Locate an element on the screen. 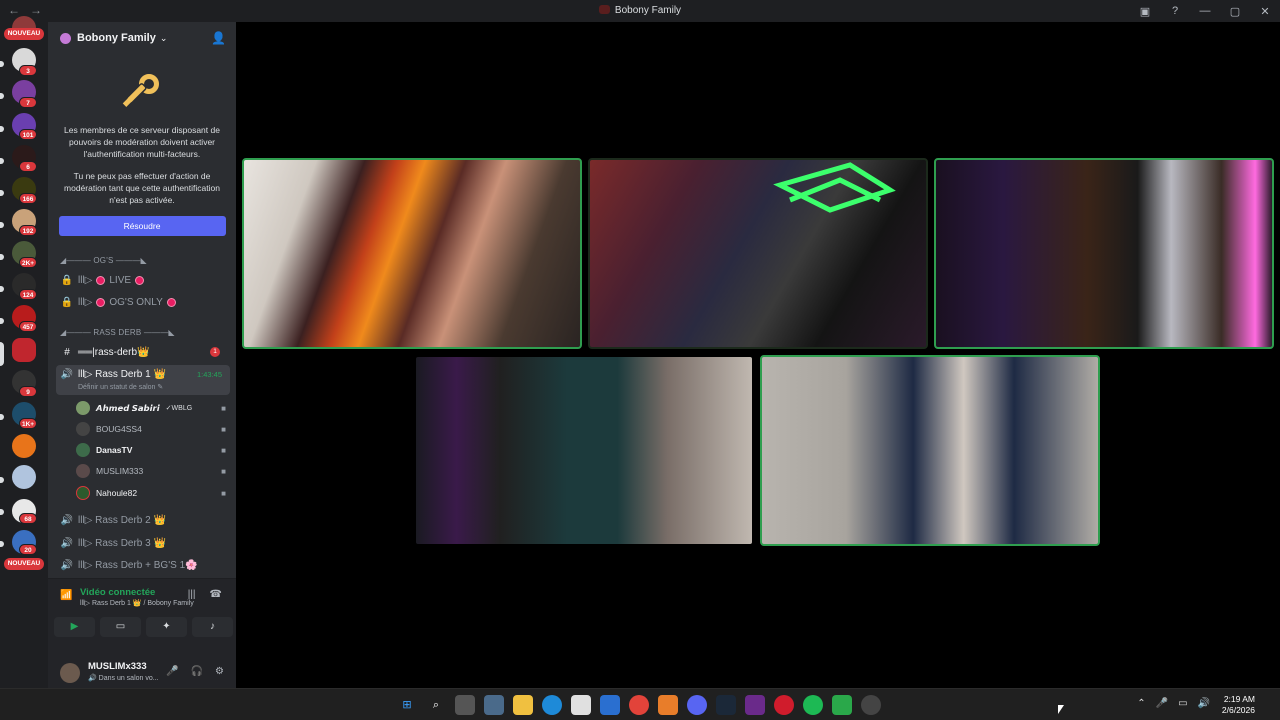 This screenshot has height=720, width=1280. mention-badge: 101 is located at coordinates (28, 134).